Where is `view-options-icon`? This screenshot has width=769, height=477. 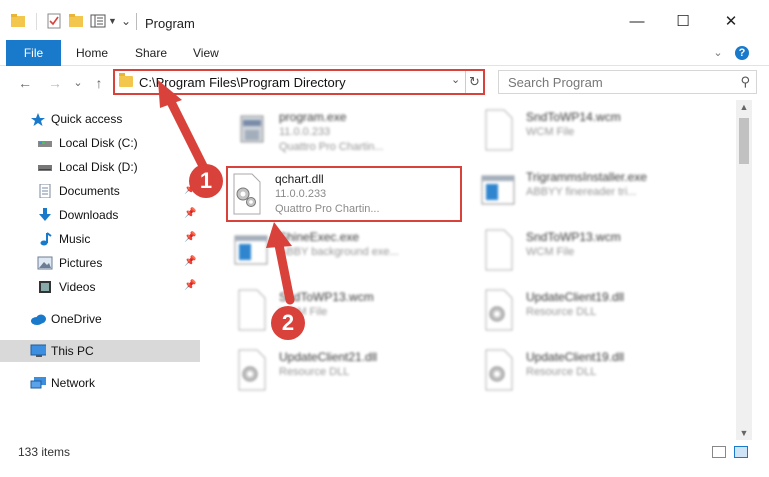
view-options-icon is located at coordinates (98, 21).